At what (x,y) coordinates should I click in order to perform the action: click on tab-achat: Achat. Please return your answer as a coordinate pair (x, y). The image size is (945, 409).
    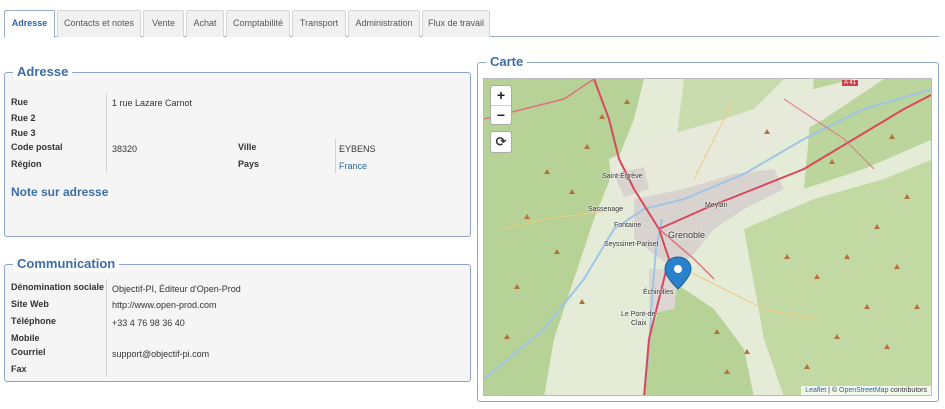
    Looking at the image, I should click on (205, 23).